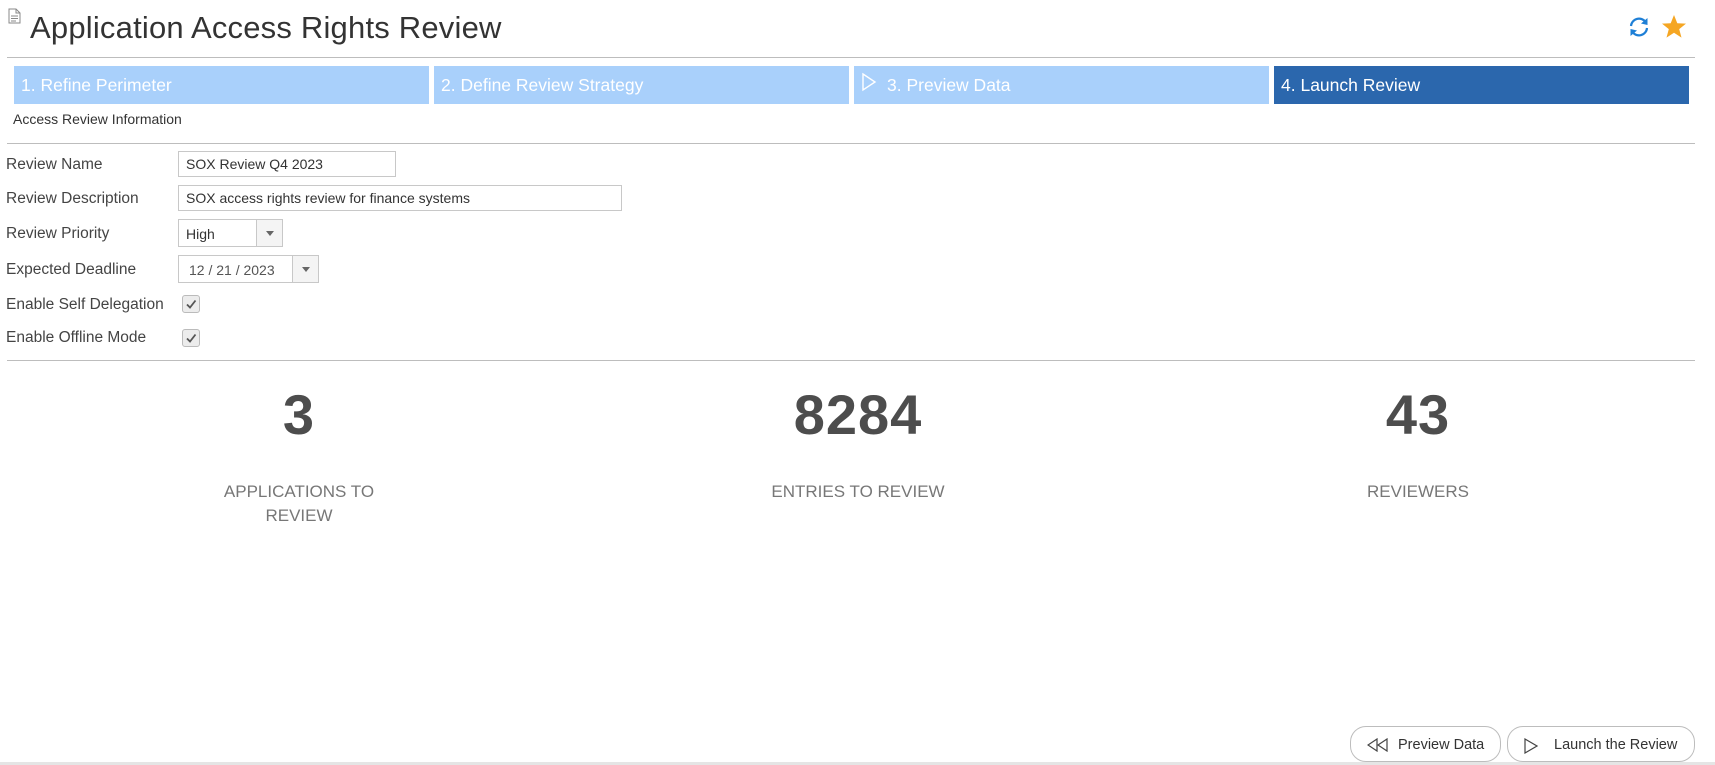  Describe the element at coordinates (230, 233) in the screenshot. I see `review-priority-select: High` at that location.